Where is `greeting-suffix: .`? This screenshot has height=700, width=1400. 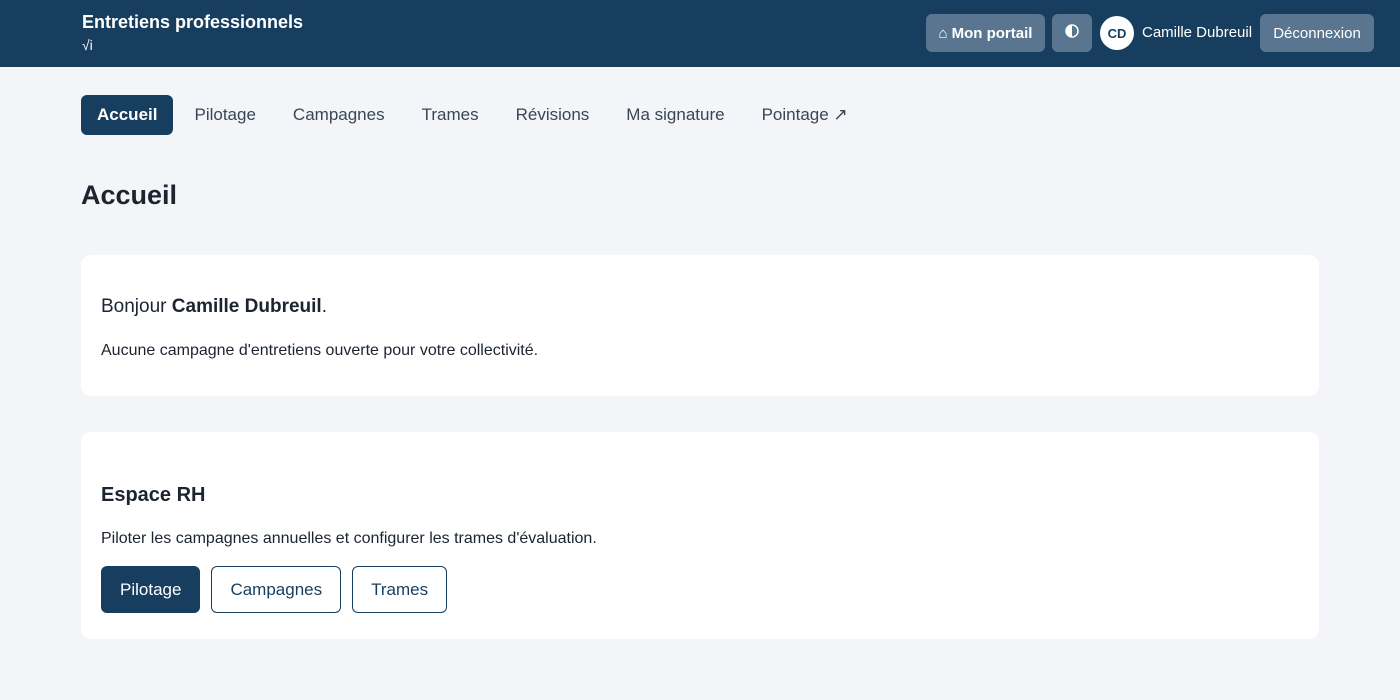 greeting-suffix: . is located at coordinates (324, 306).